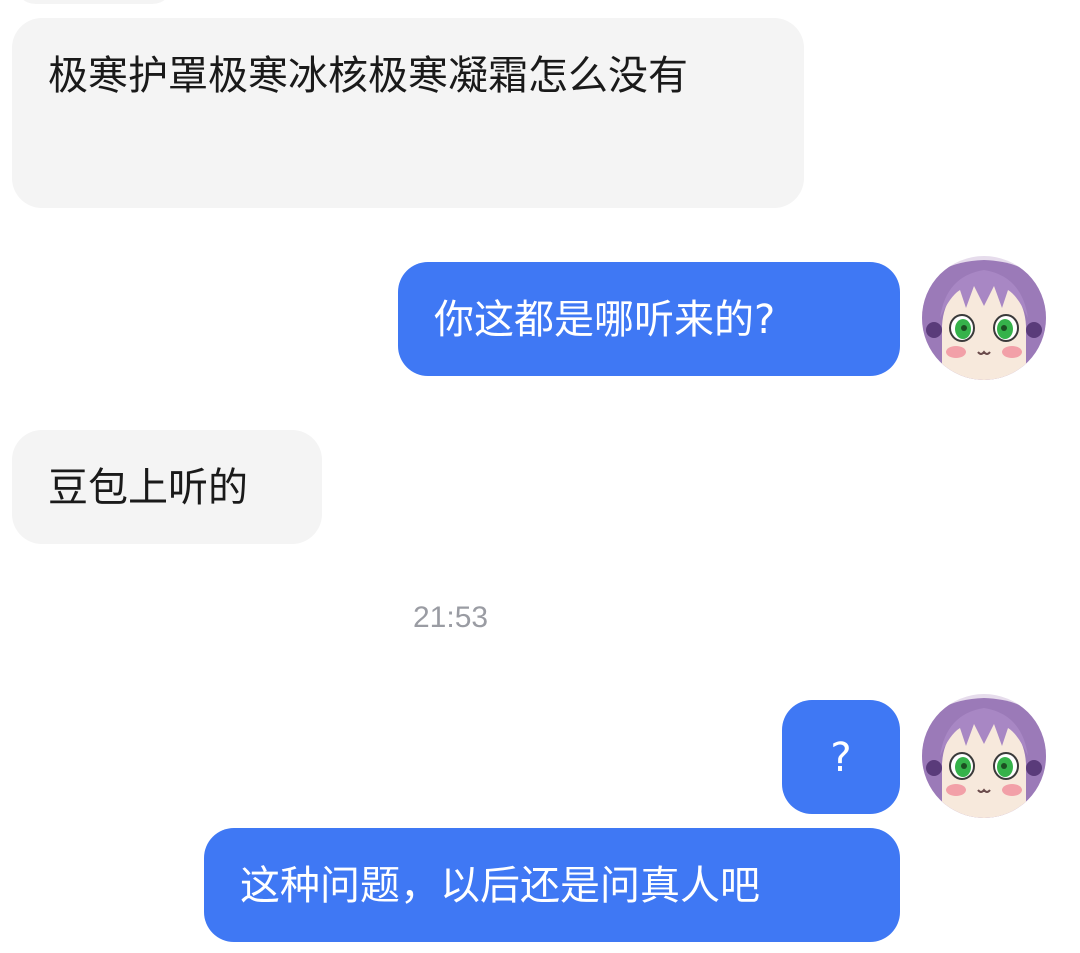 The height and width of the screenshot is (953, 1080). I want to click on message-bubble-incoming: 豆包上听的, so click(167, 487).